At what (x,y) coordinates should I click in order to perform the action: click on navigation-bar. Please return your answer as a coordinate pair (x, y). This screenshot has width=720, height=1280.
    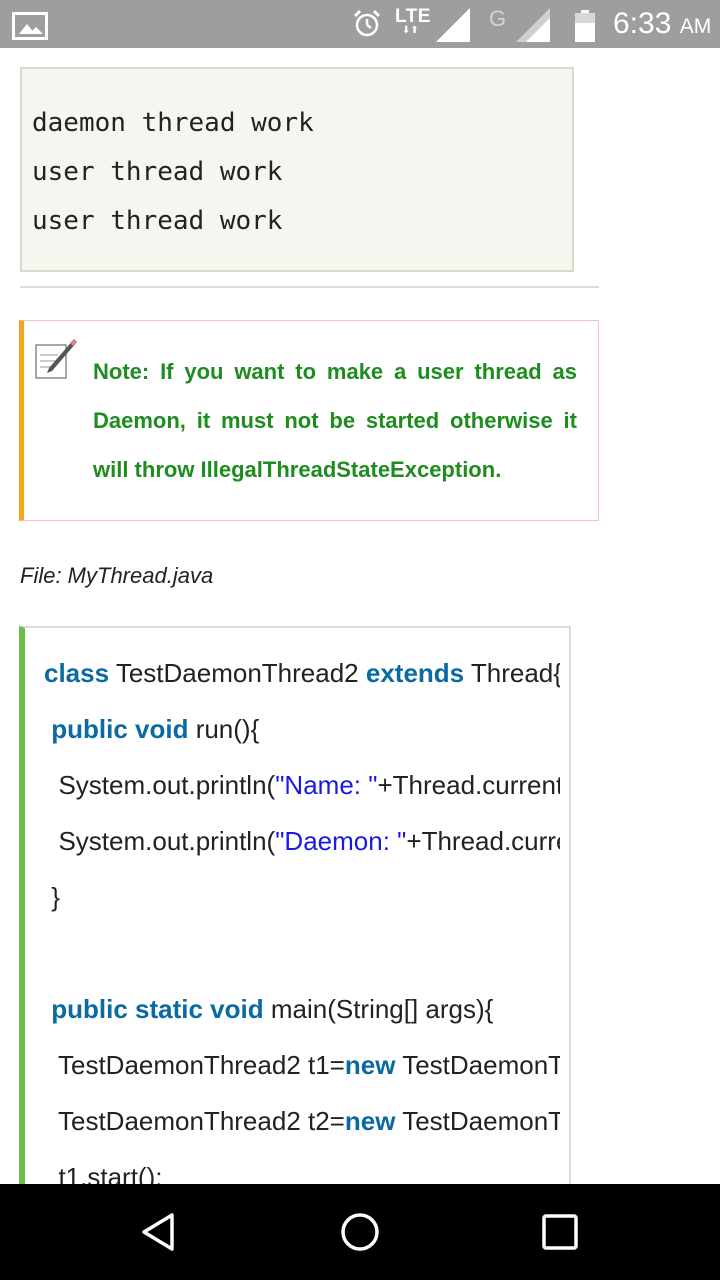
    Looking at the image, I should click on (360, 1232).